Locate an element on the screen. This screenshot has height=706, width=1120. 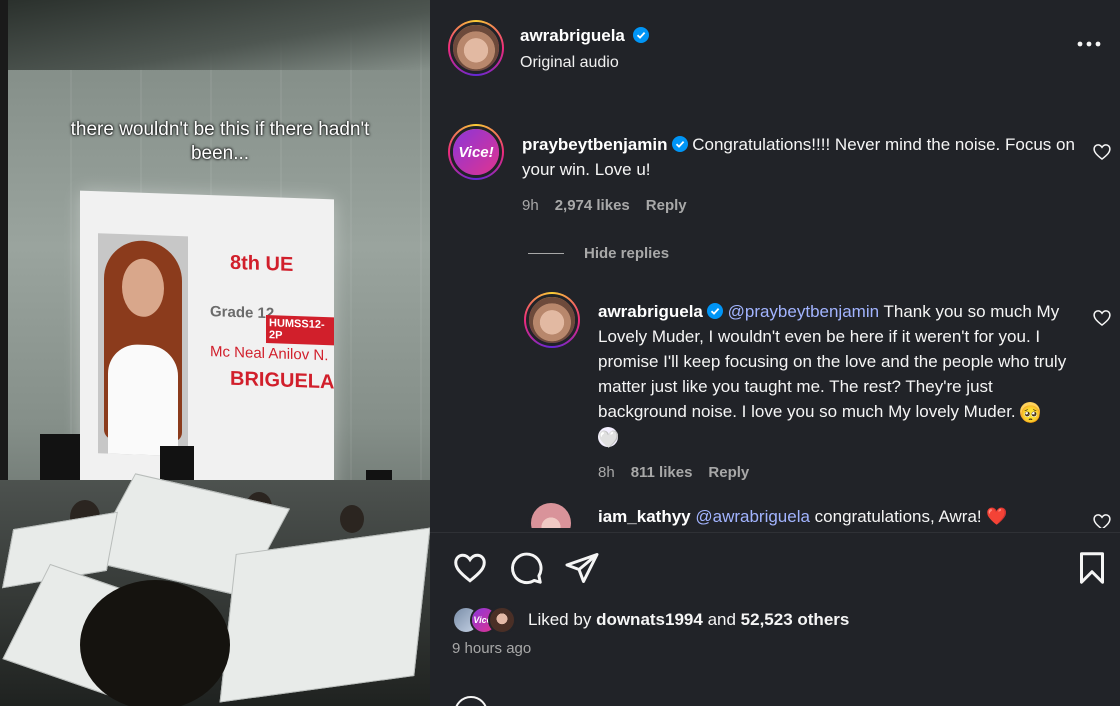
graduate-portrait is located at coordinates (143, 345).